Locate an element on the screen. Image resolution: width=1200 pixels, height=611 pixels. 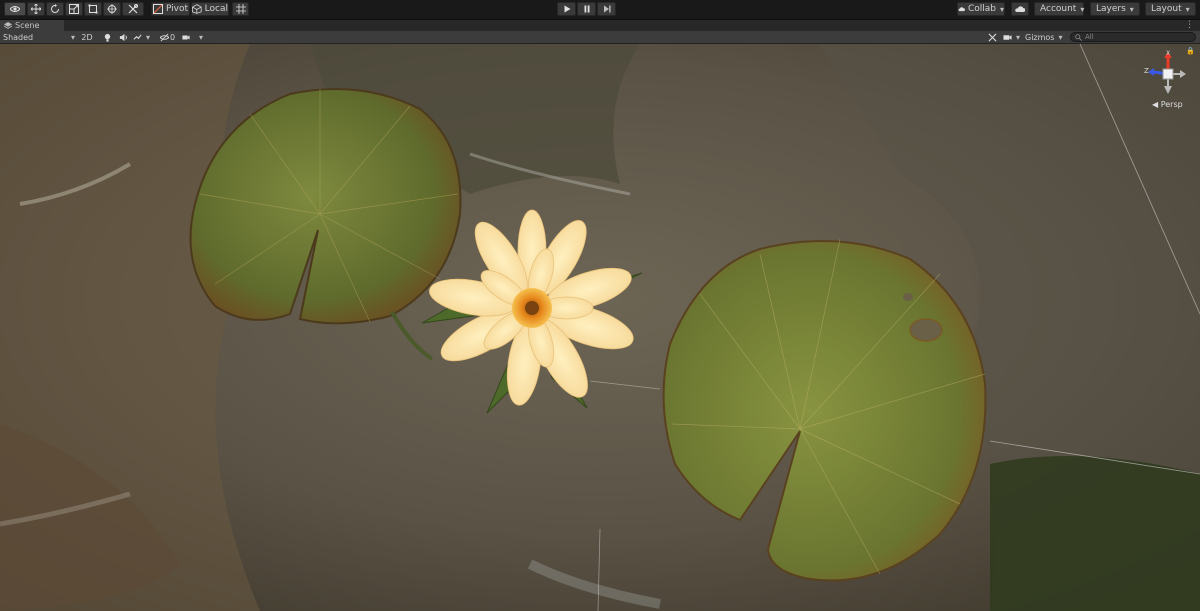
hidden-eye-icon is located at coordinates (164, 37).